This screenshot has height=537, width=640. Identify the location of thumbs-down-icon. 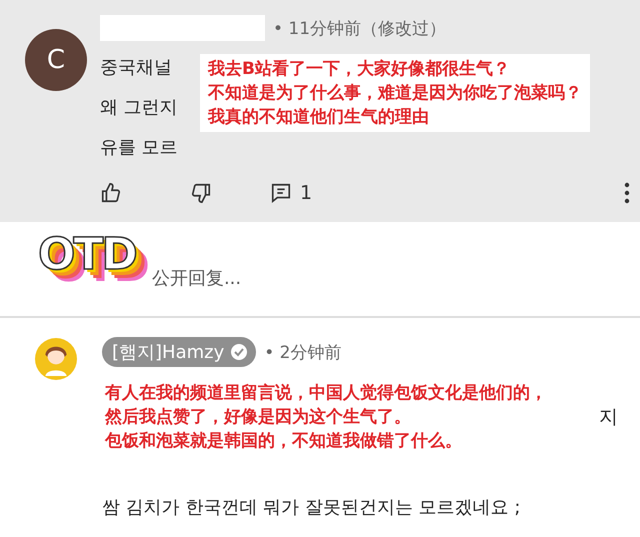
(201, 193).